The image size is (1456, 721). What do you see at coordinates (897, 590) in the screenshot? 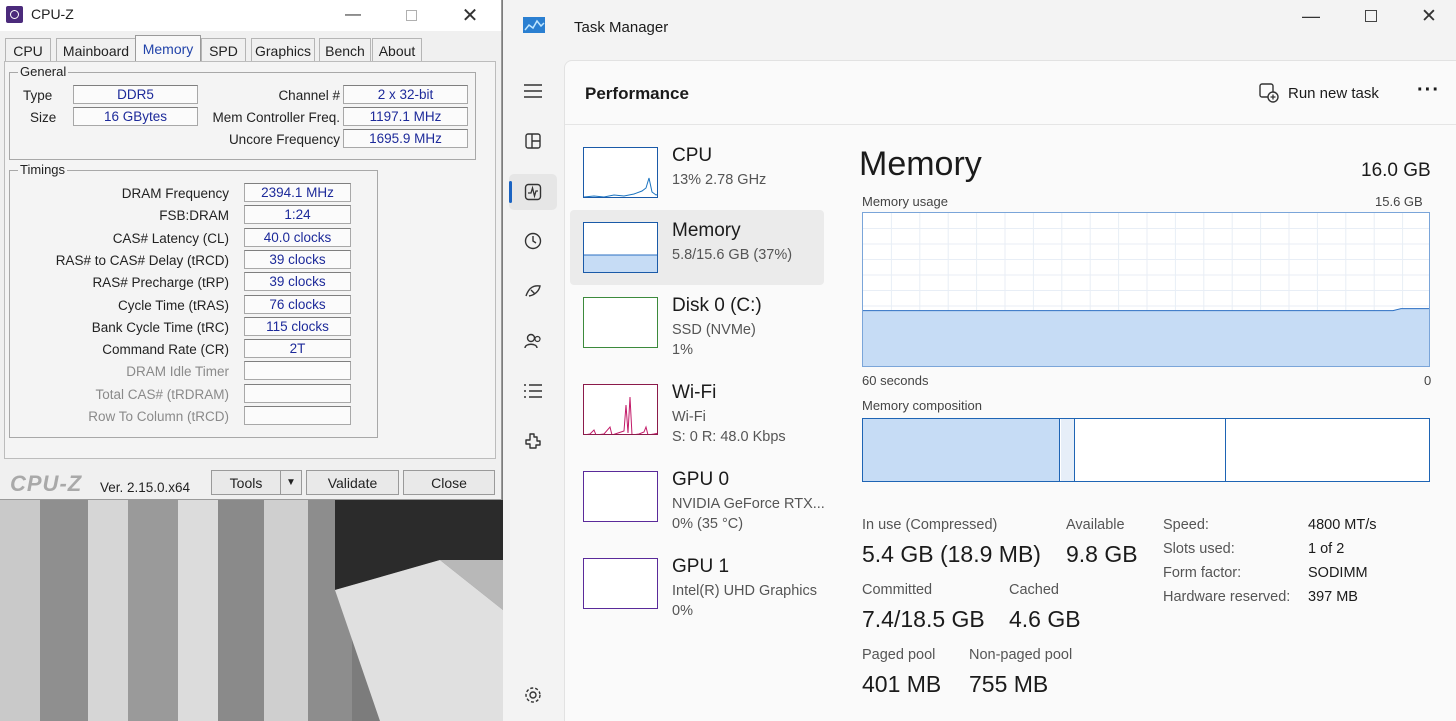
I see `committed-label: Committed` at bounding box center [897, 590].